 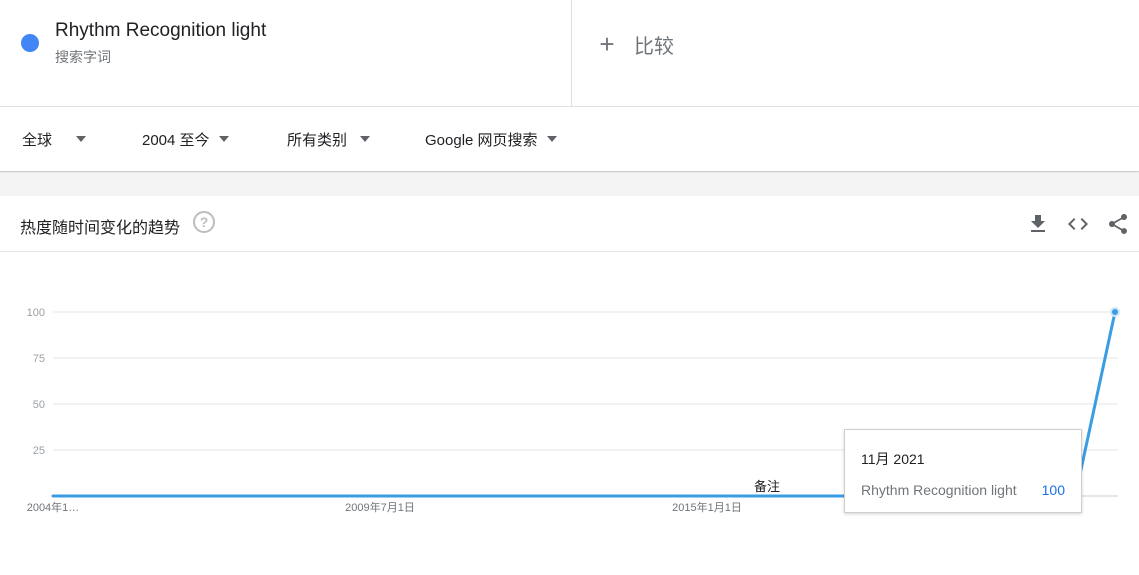 I want to click on help-icon: ?, so click(x=204, y=222).